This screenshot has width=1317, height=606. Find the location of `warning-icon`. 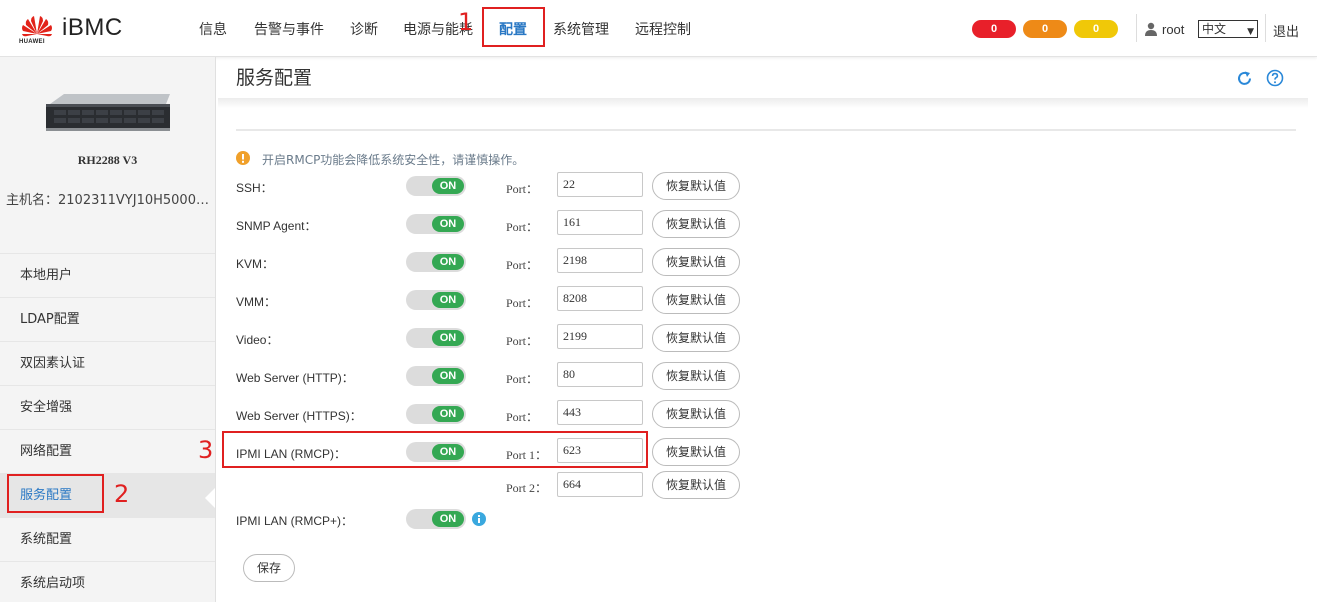

warning-icon is located at coordinates (243, 158).